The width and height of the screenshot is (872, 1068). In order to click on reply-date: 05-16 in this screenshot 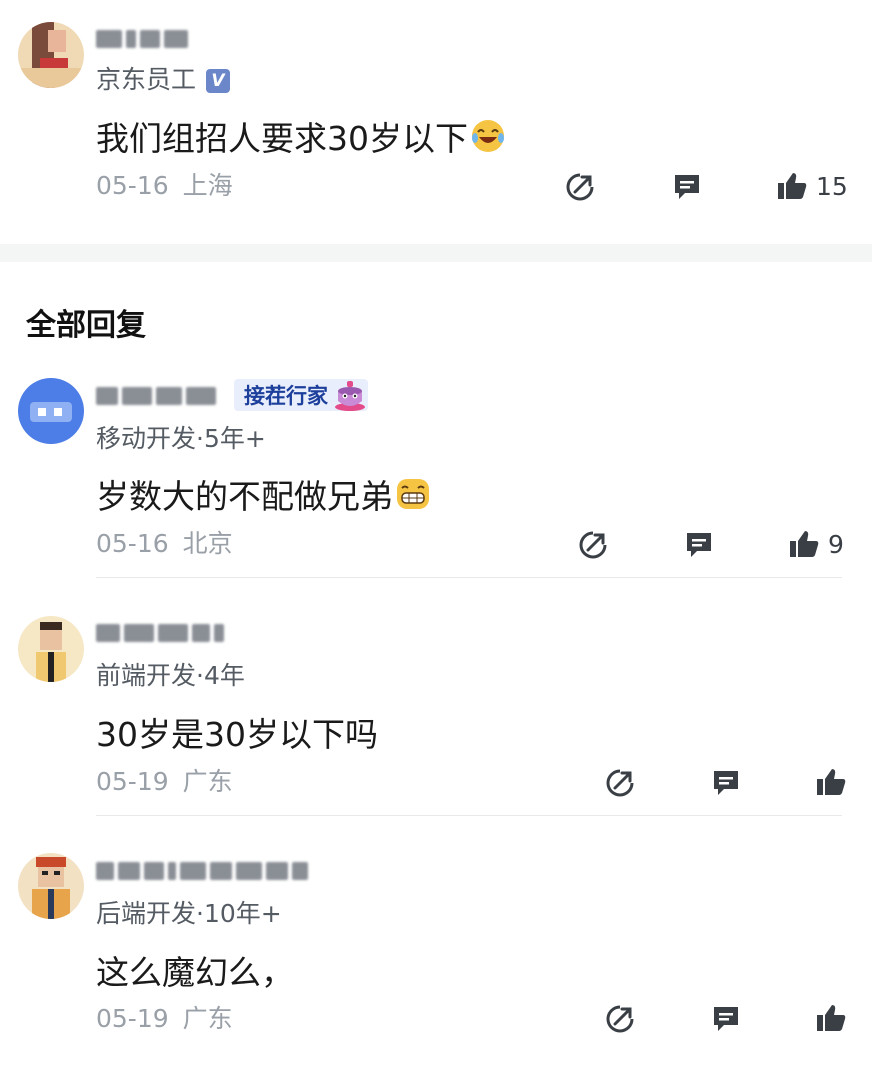, I will do `click(132, 543)`.